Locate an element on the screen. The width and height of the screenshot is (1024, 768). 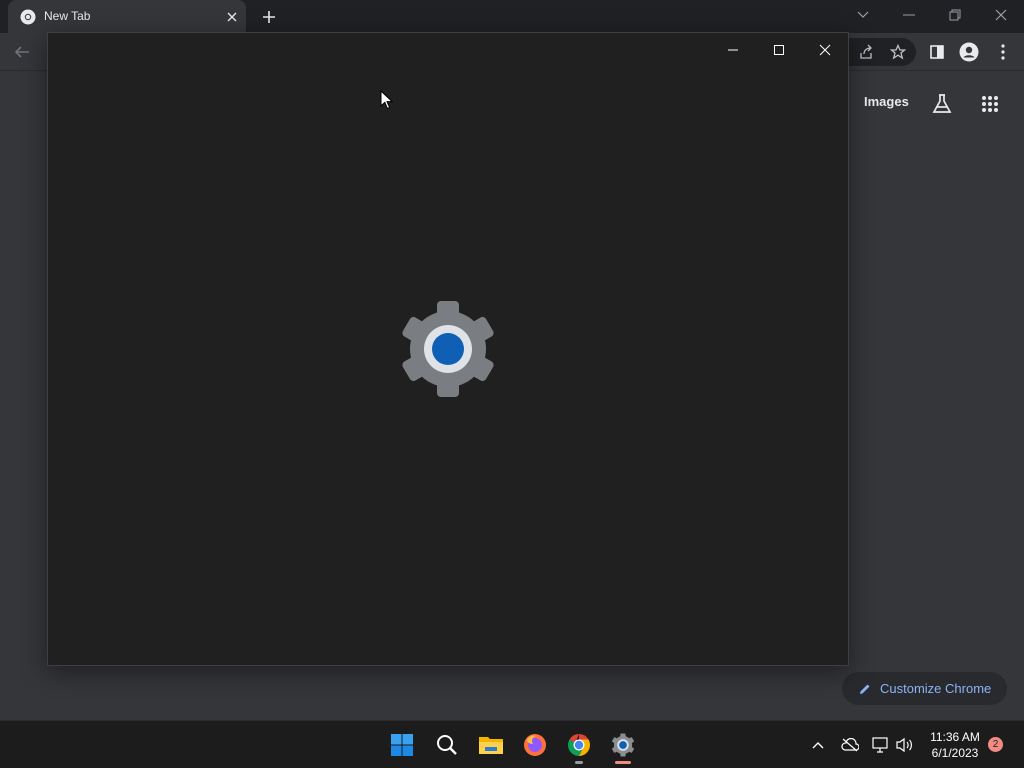
side-panel-icon is located at coordinates (937, 52).